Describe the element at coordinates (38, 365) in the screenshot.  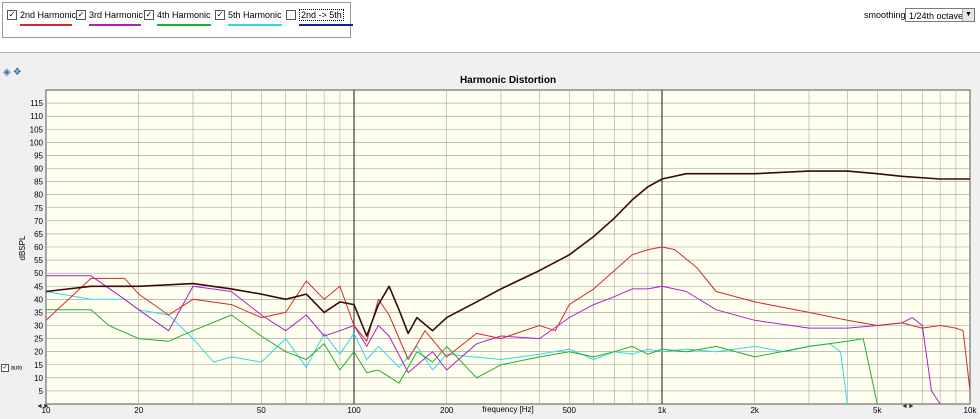
I see `y-tick-label: 15` at that location.